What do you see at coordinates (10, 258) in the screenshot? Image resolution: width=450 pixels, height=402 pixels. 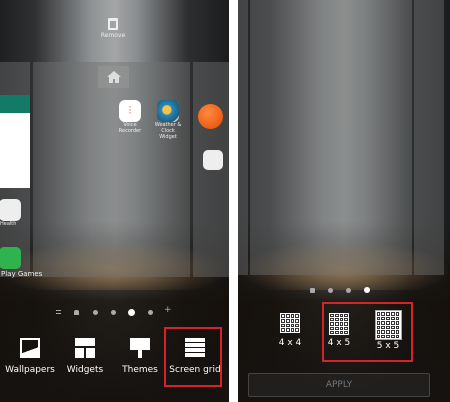 I see `play-games-icon` at bounding box center [10, 258].